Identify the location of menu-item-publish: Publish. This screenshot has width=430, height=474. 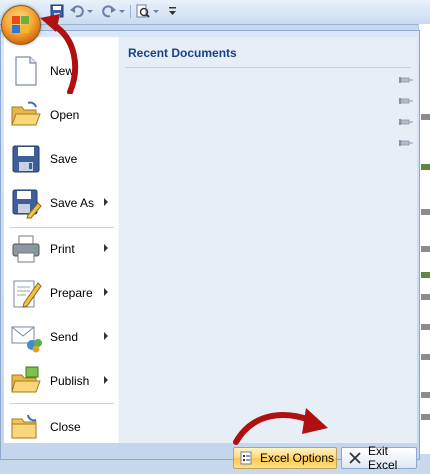
(61, 381).